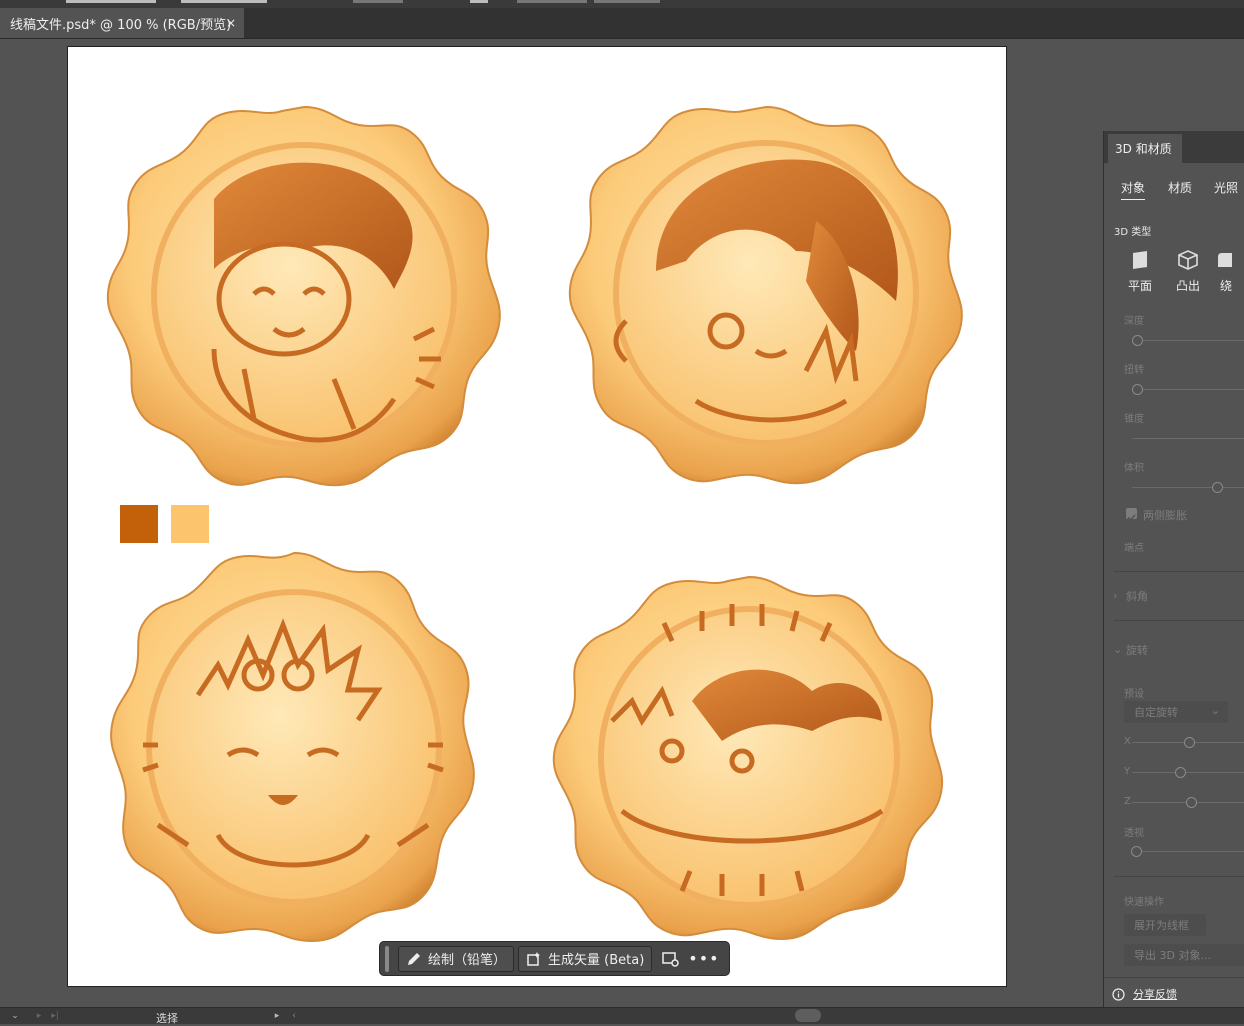  I want to click on type-plane-button: 平面, so click(1140, 271).